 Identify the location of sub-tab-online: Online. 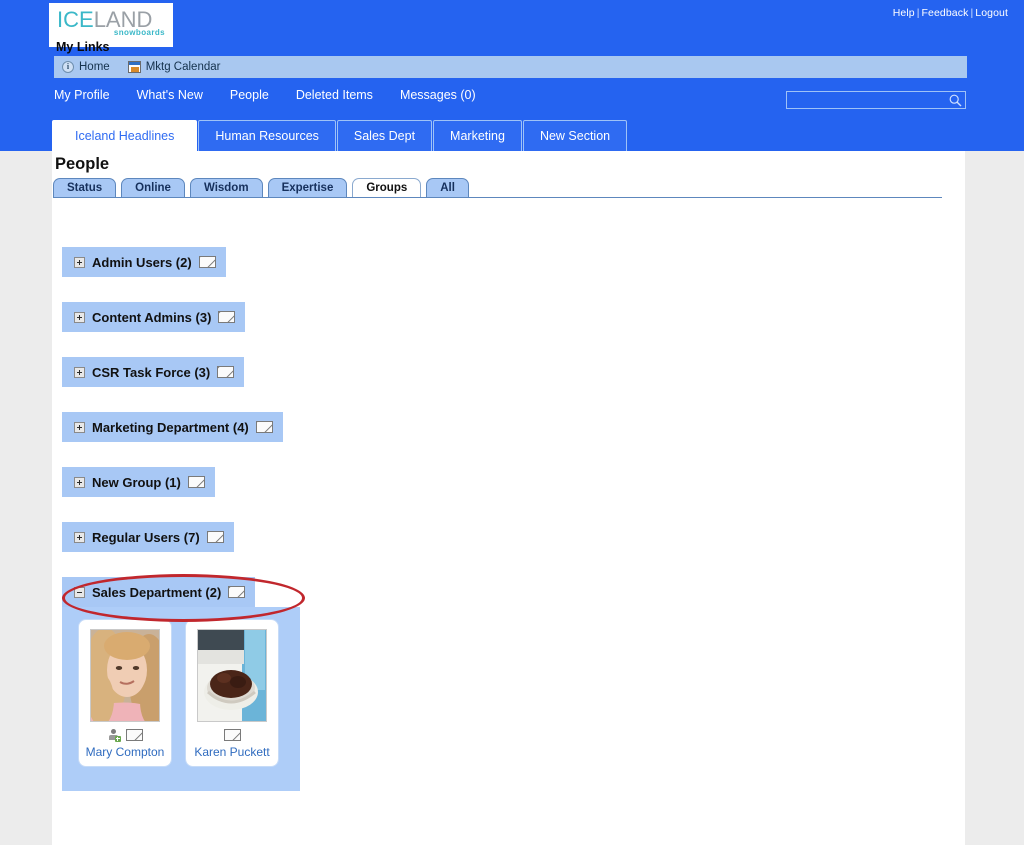
(153, 187).